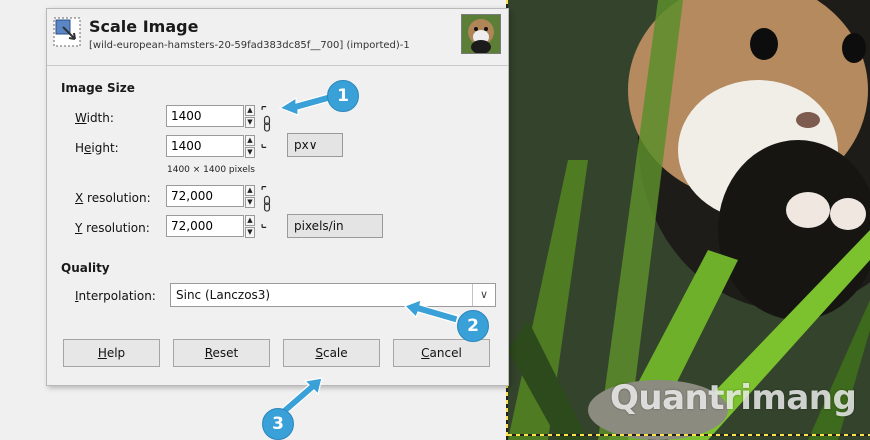 This screenshot has width=870, height=440. Describe the element at coordinates (431, 311) in the screenshot. I see `arrow-to-interpolation-icon` at that location.